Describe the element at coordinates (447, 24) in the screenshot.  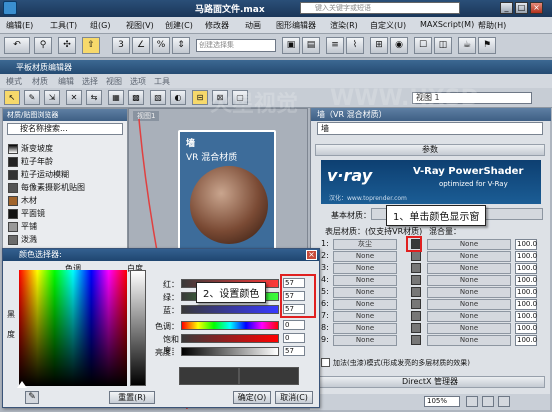
I see `menu-maxscript: MAXScript(M)` at that location.